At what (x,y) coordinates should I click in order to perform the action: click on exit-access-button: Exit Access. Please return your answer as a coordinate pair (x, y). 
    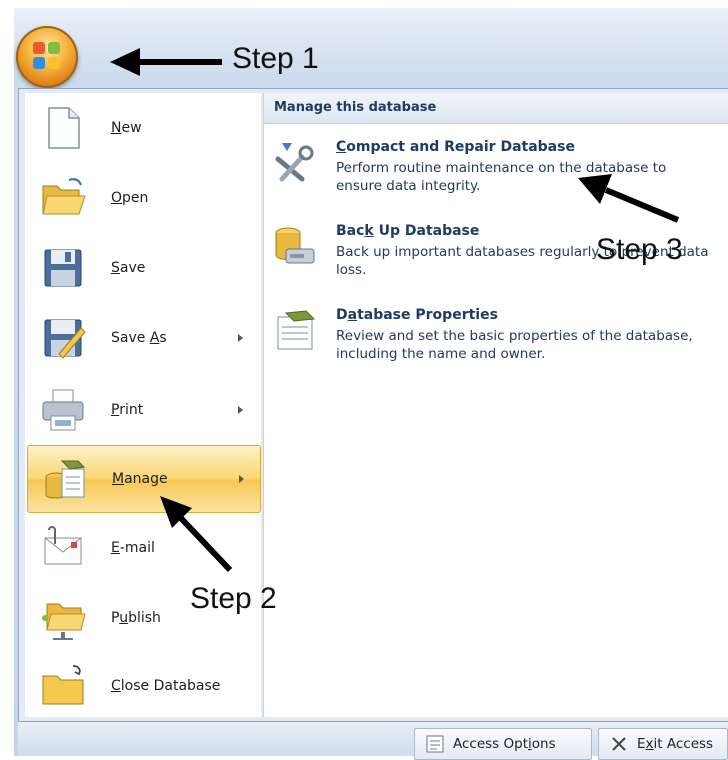
    Looking at the image, I should click on (663, 744).